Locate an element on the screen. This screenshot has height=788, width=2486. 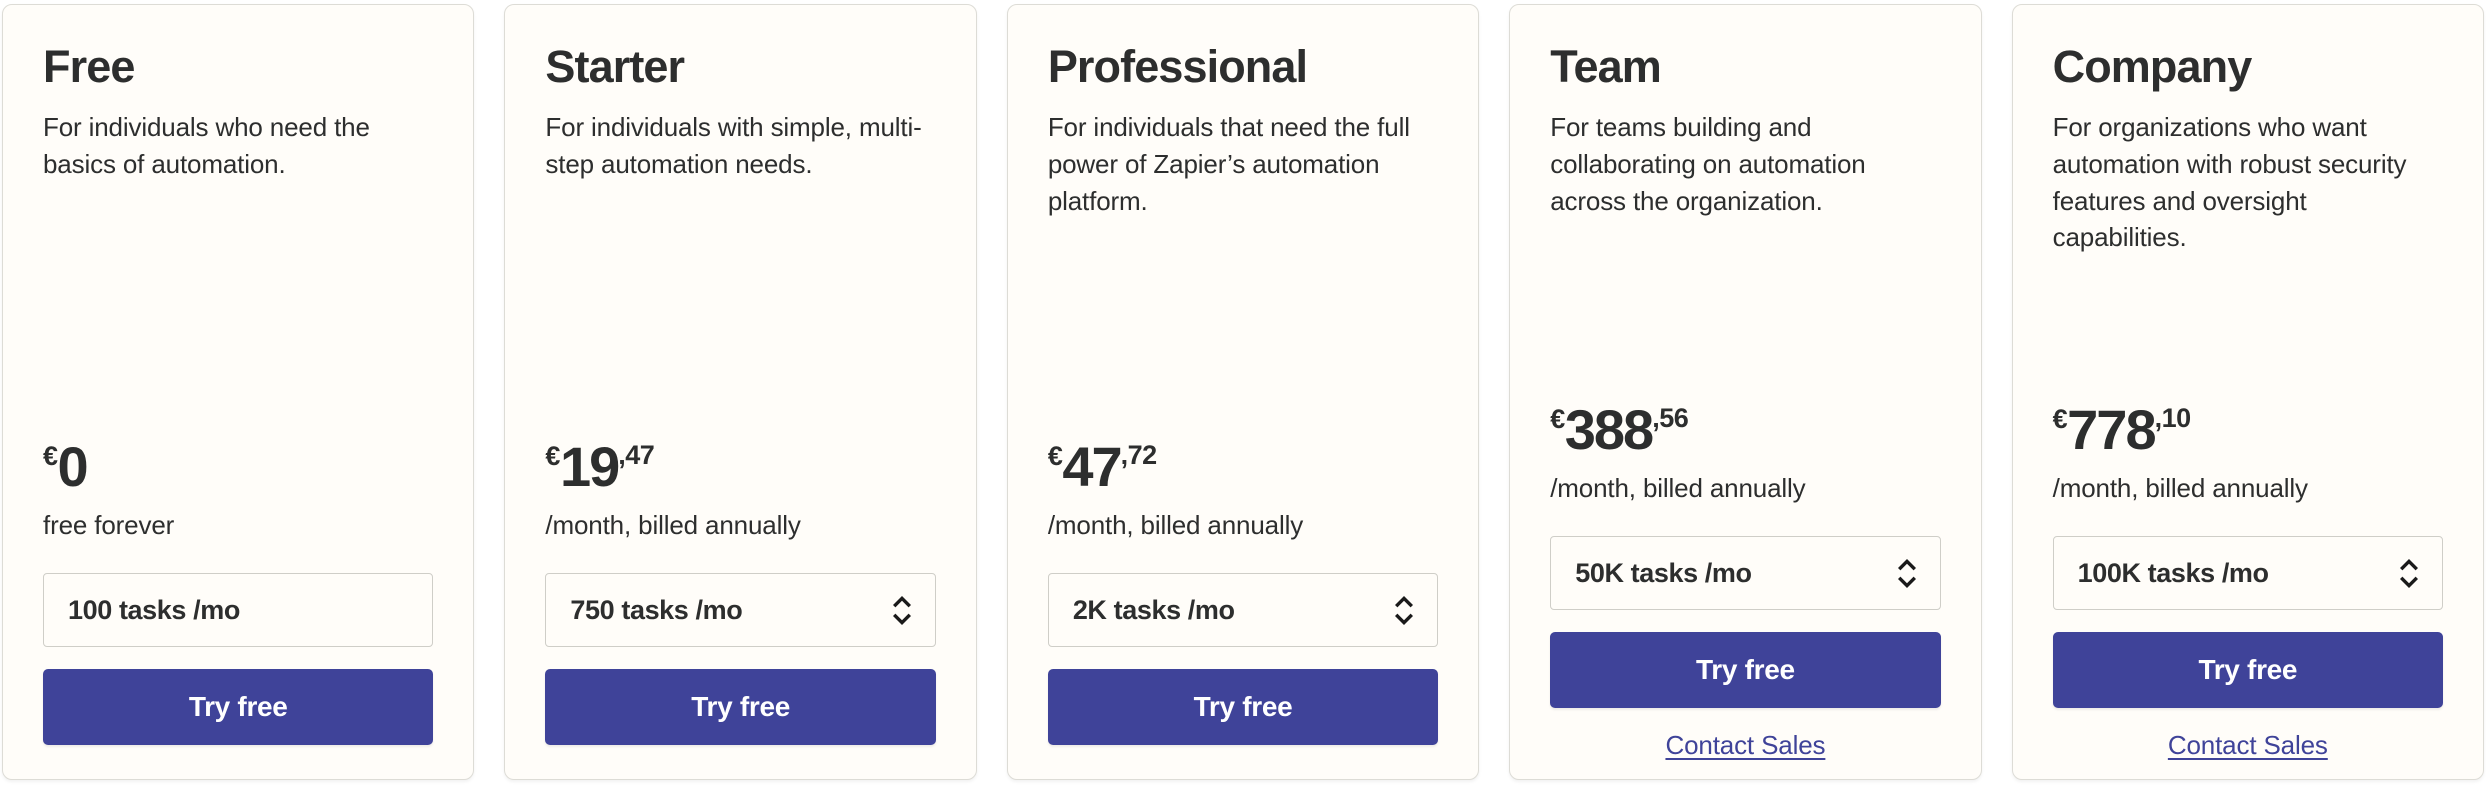
task-volume-select: 50K tasks /mo is located at coordinates (1745, 573).